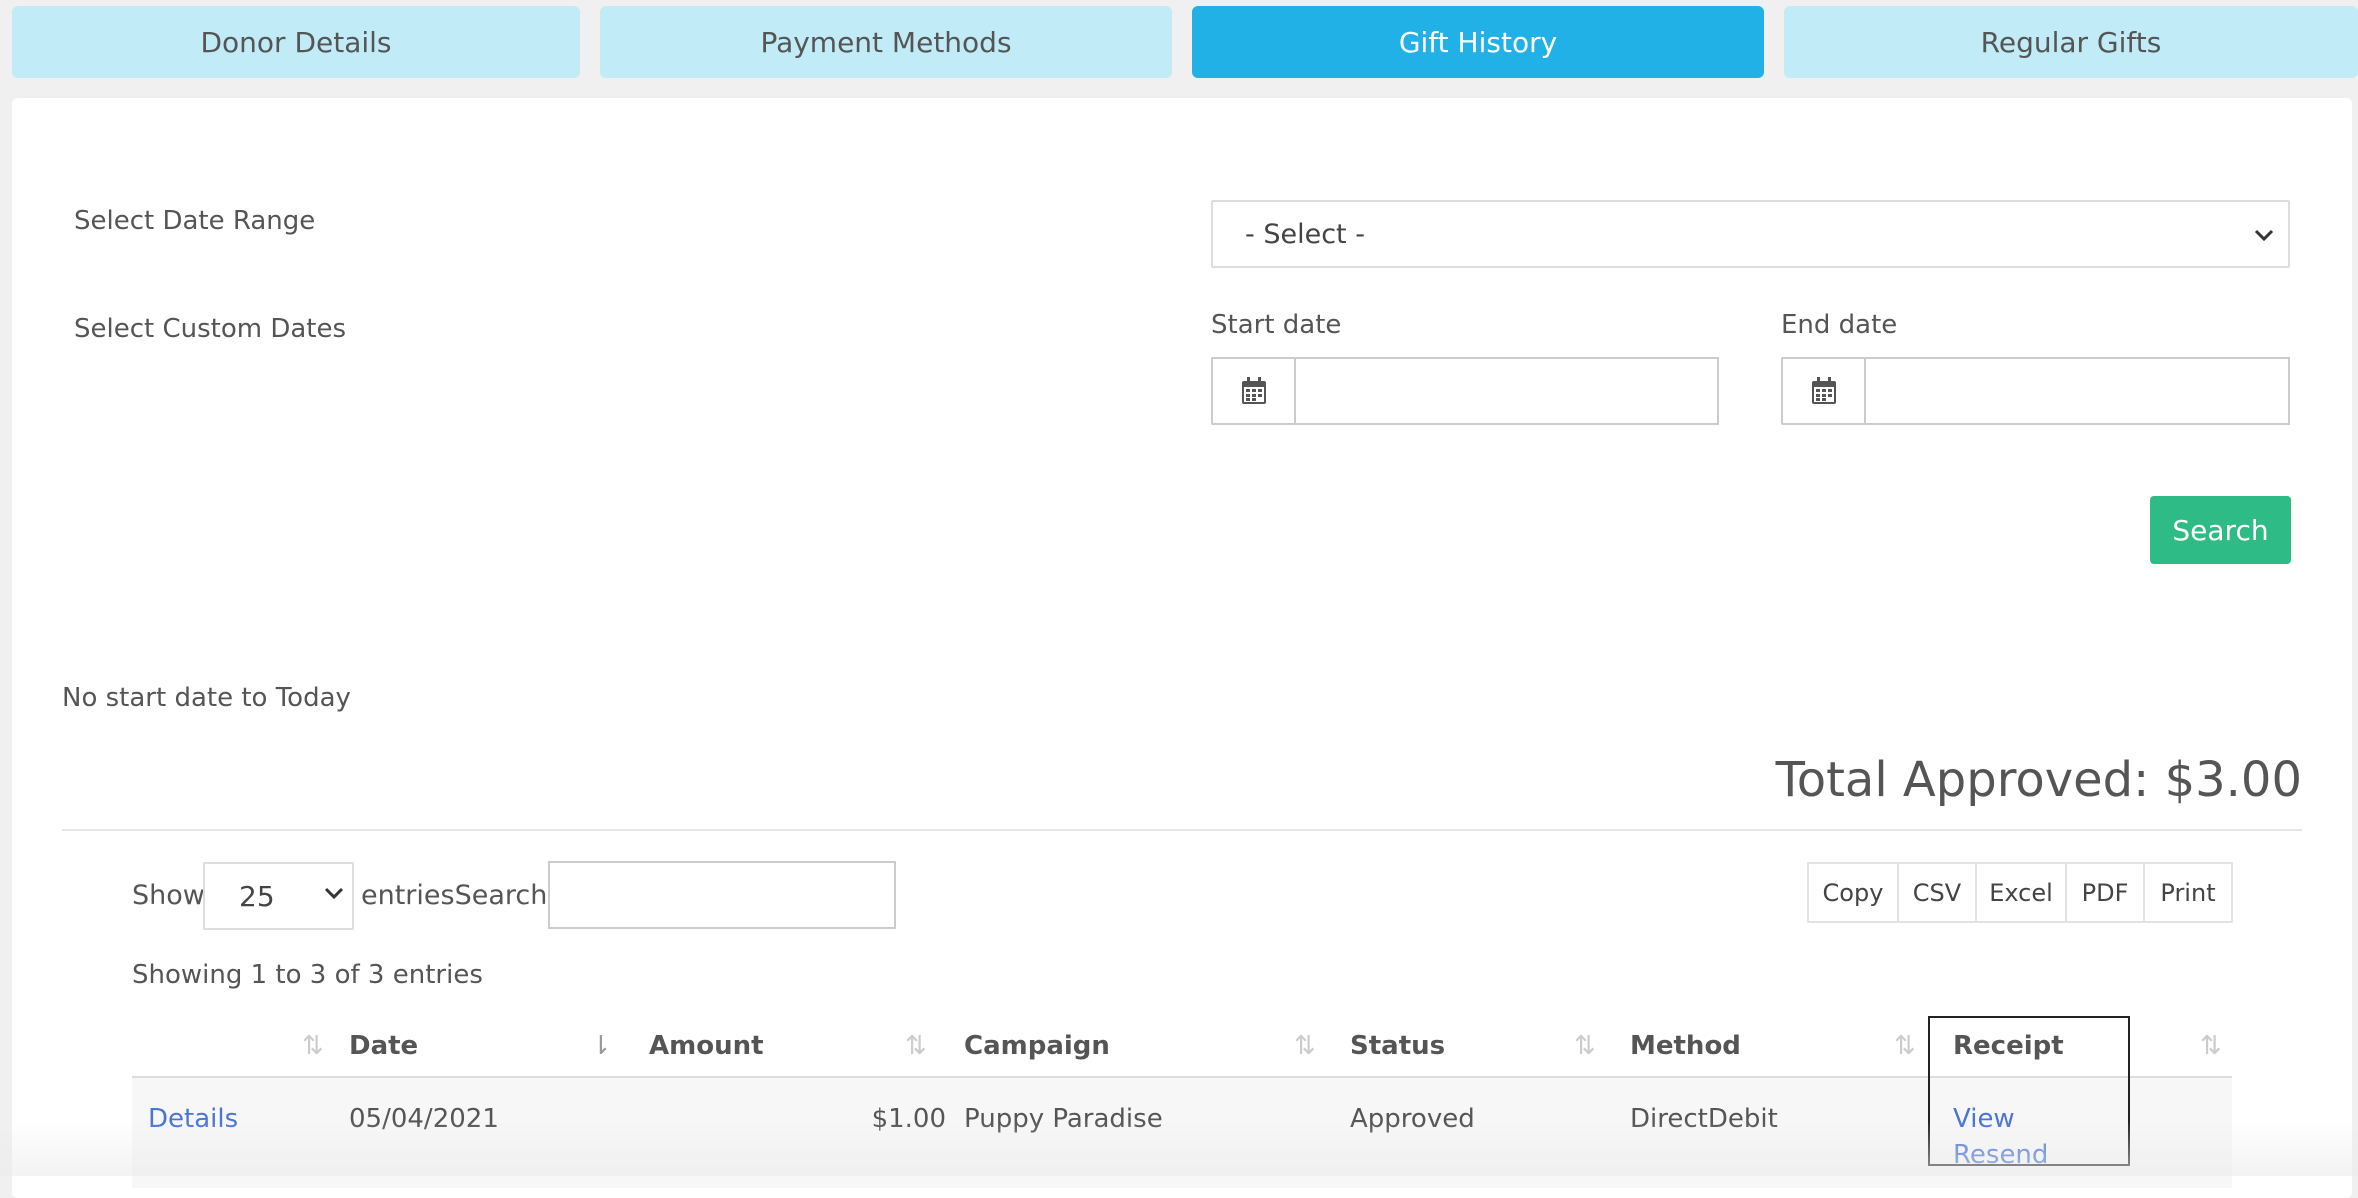 The width and height of the screenshot is (2358, 1198). What do you see at coordinates (1839, 325) in the screenshot?
I see `end-date-label: End date` at bounding box center [1839, 325].